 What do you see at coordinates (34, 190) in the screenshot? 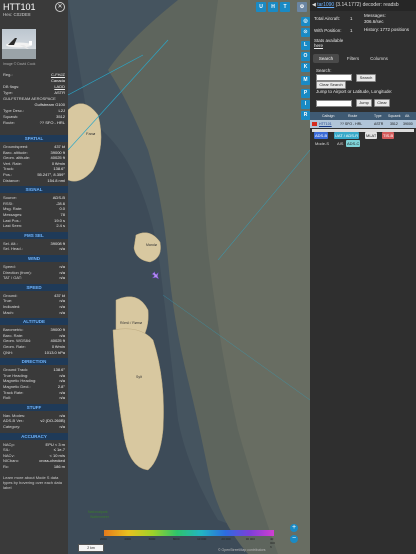
I see `section-header: SIGNAL` at bounding box center [34, 190].